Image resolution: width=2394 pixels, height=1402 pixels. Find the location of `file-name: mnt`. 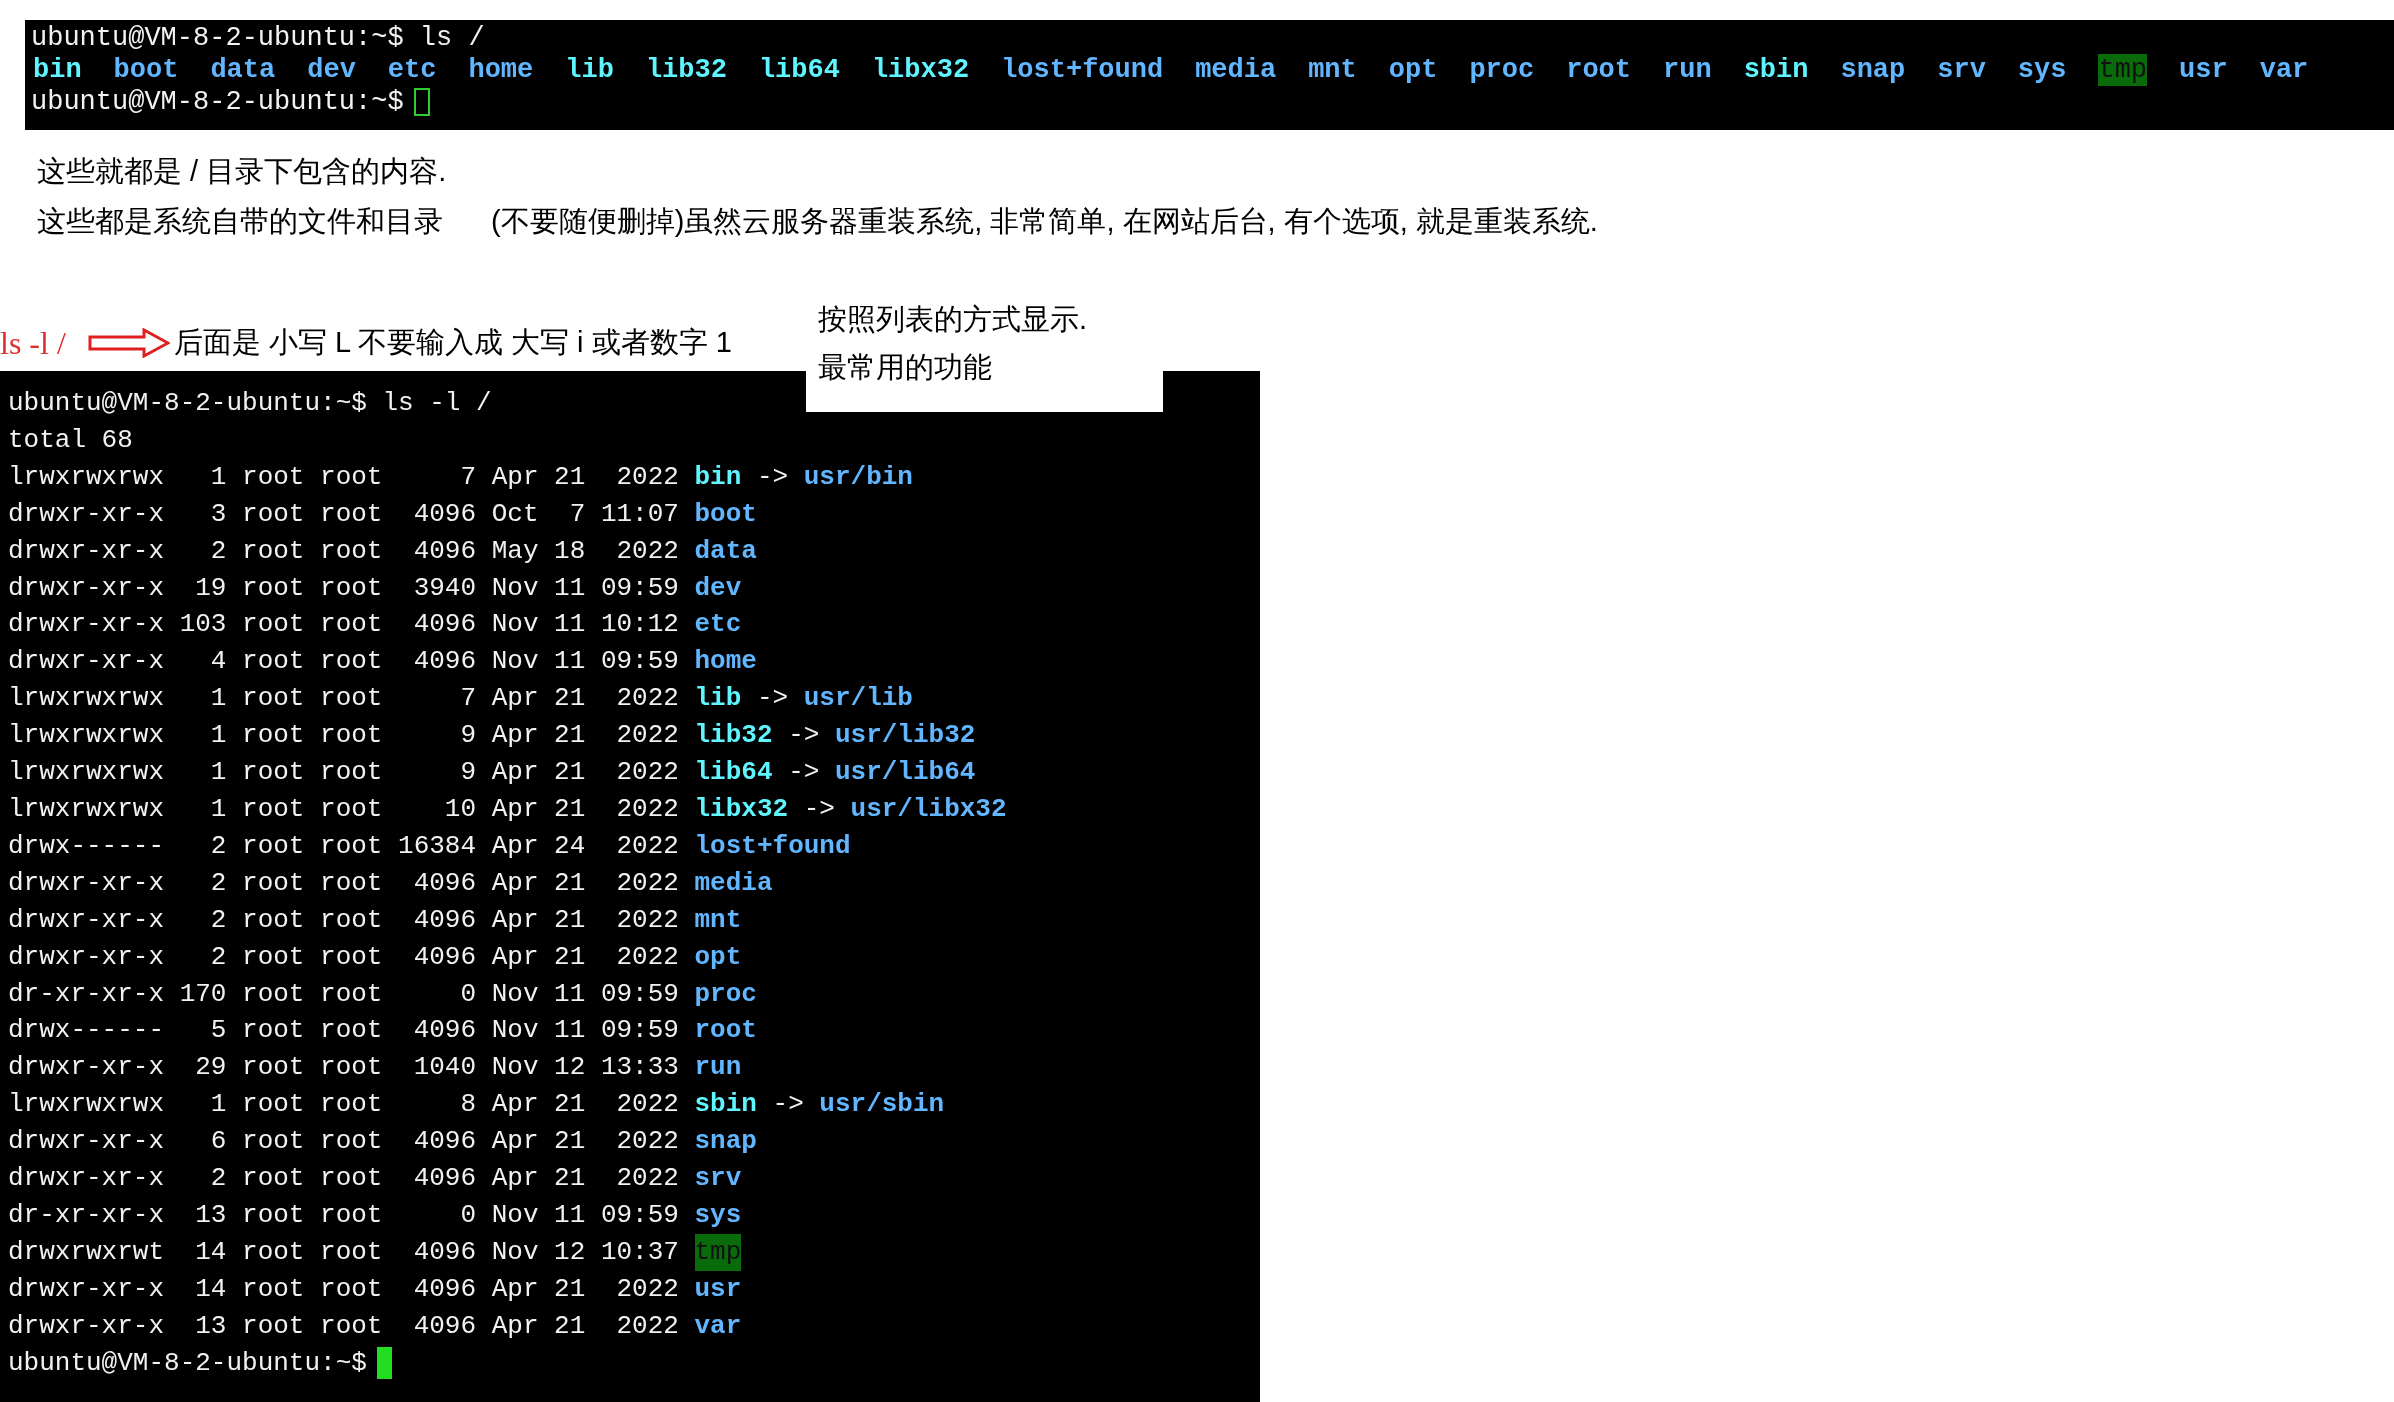

file-name: mnt is located at coordinates (718, 920).